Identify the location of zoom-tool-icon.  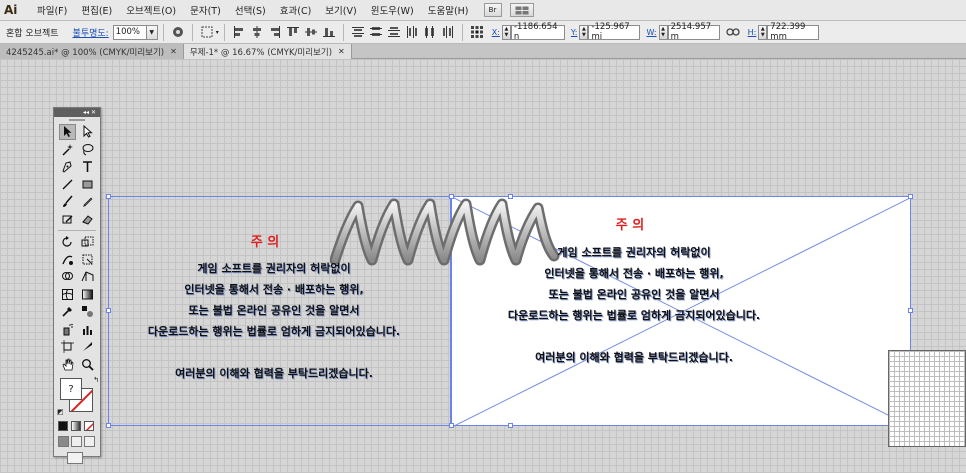
(87, 364).